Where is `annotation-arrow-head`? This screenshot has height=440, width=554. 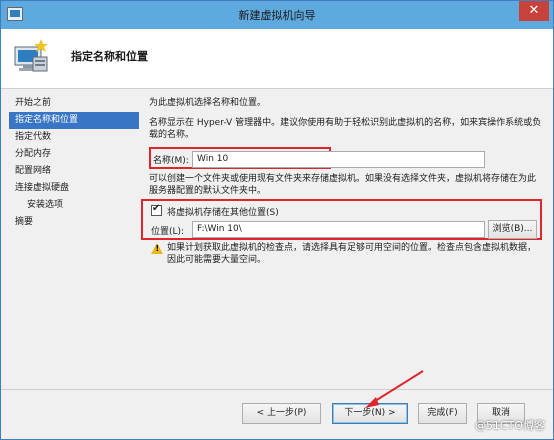 annotation-arrow-head is located at coordinates (372, 402).